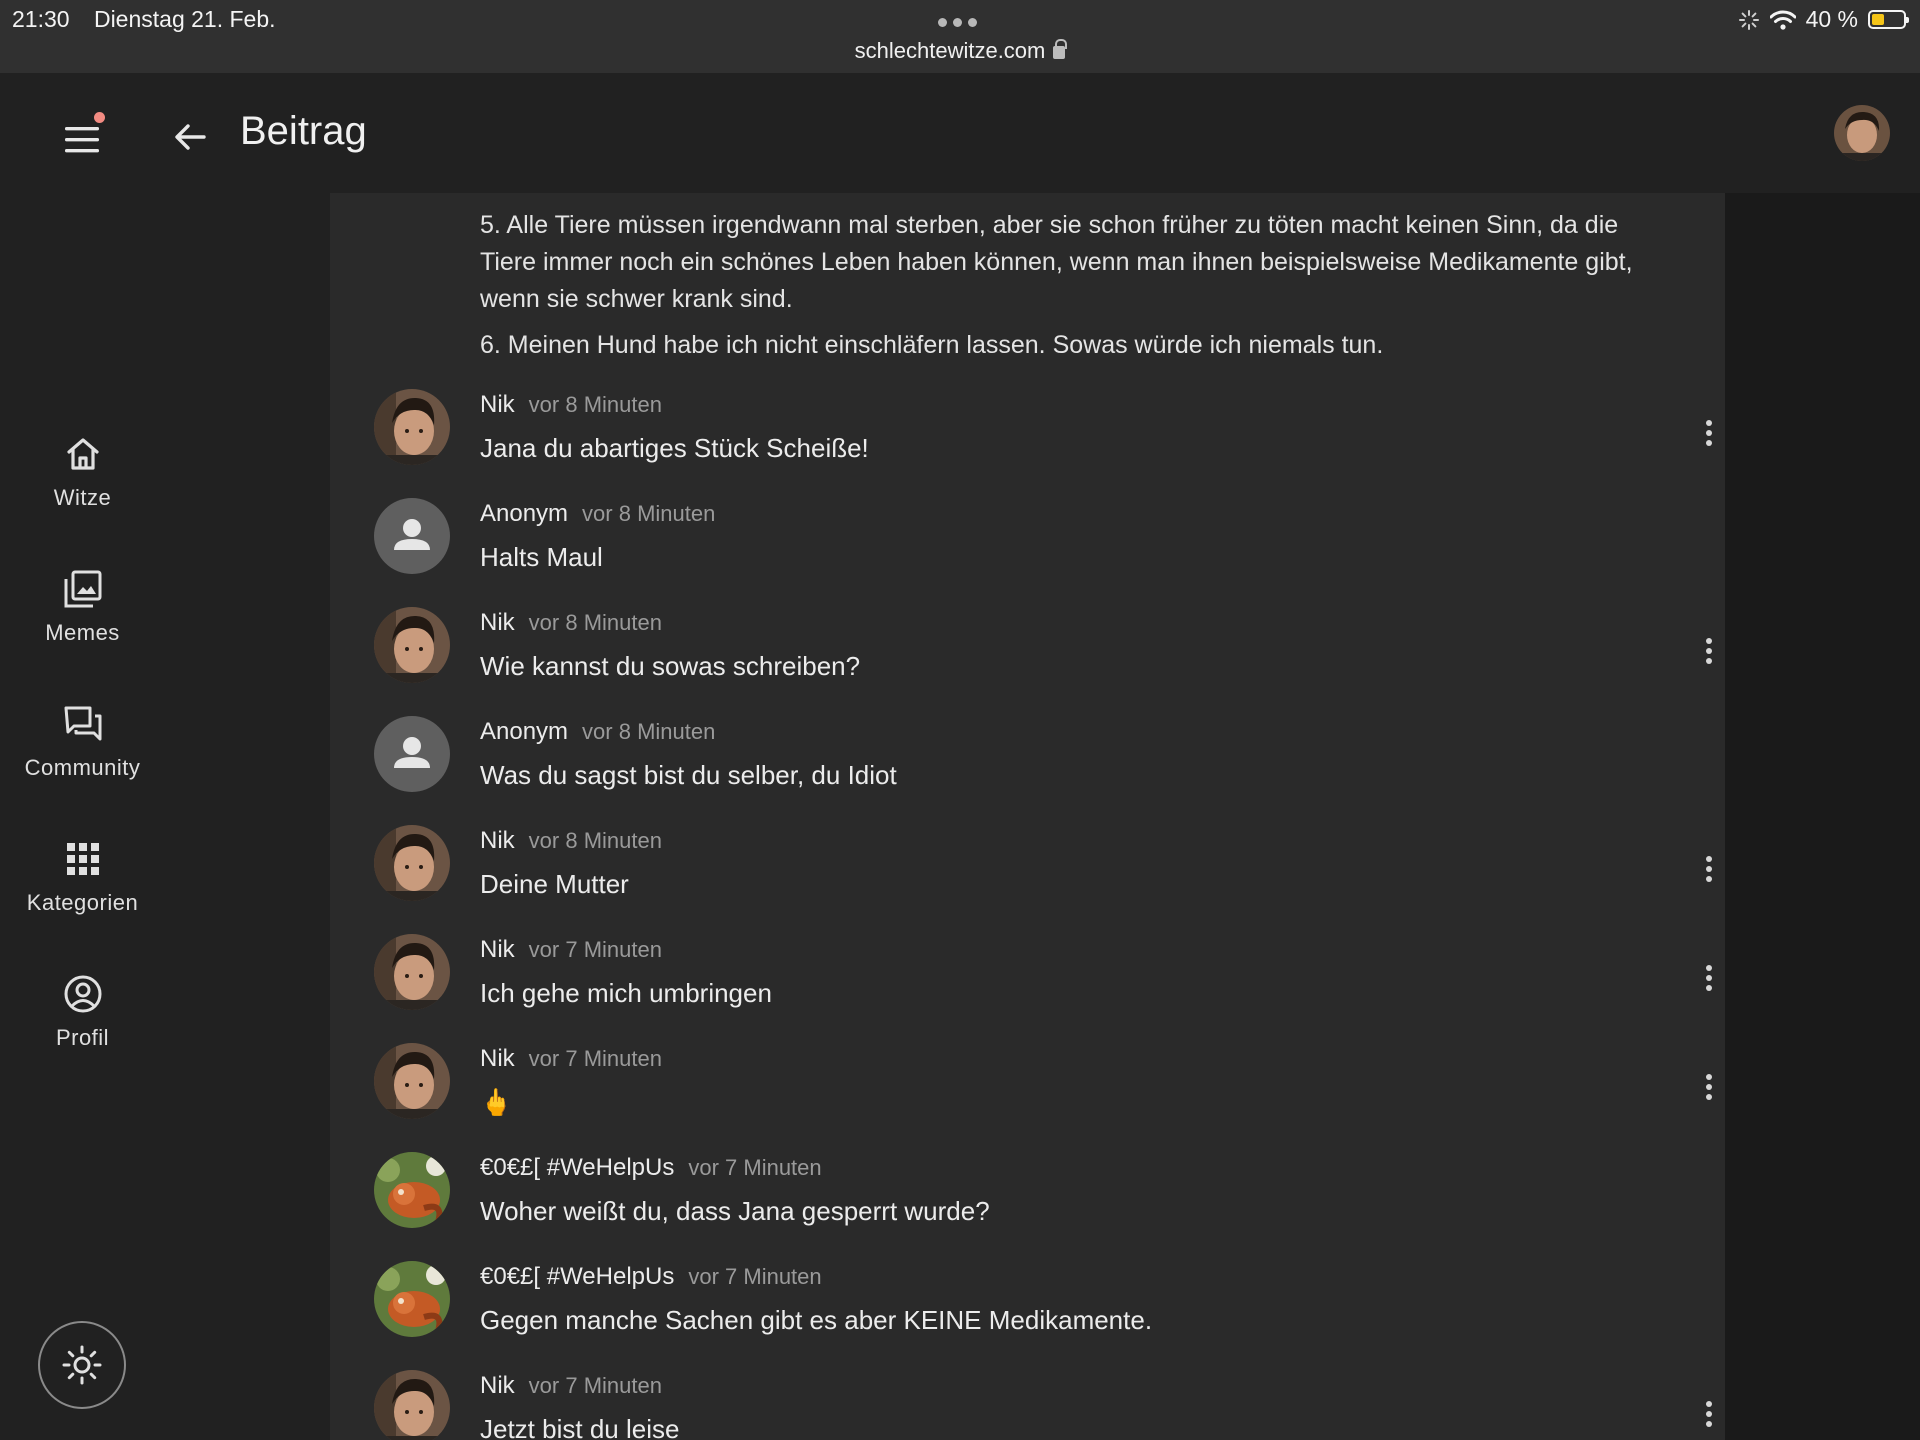 The image size is (1920, 1440). What do you see at coordinates (960, 133) in the screenshot?
I see `app-header: Beitrag` at bounding box center [960, 133].